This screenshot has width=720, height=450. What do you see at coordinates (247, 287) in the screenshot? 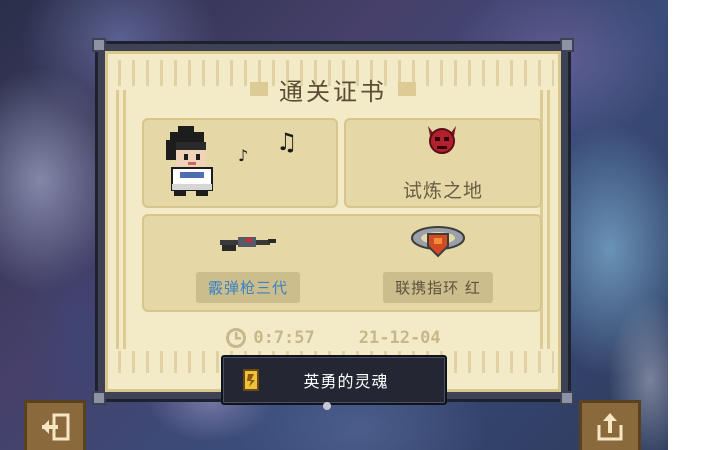
I see `weapon-name: 霰弹枪三代` at bounding box center [247, 287].